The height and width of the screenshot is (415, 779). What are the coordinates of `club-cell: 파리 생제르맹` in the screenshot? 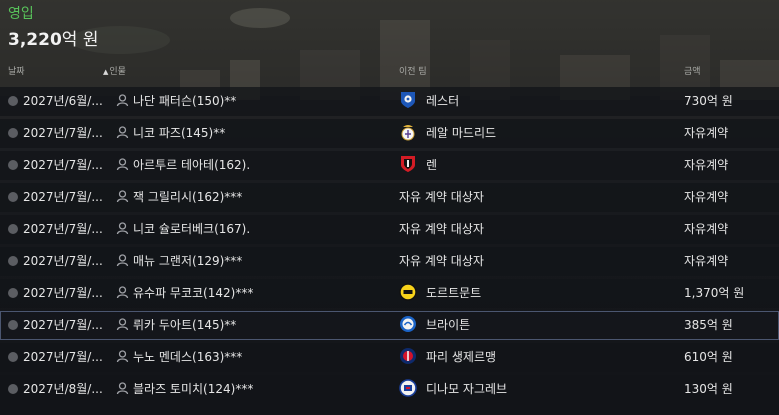 It's located at (447, 357).